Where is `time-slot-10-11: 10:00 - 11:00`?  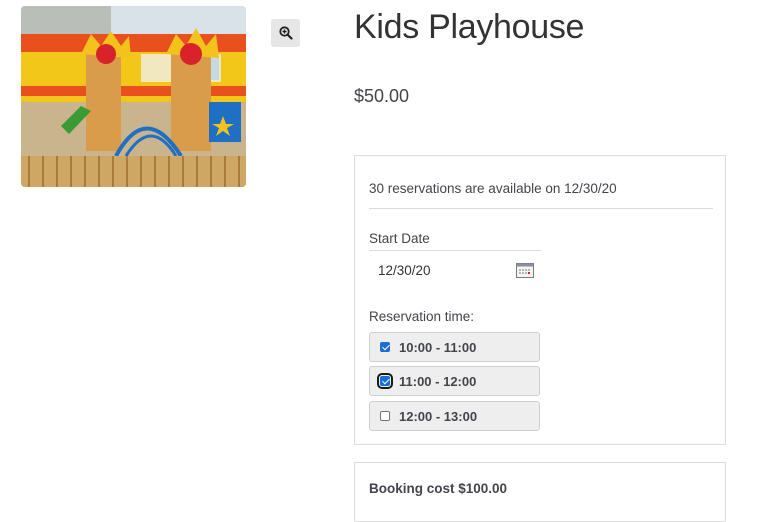
time-slot-10-11: 10:00 - 11:00 is located at coordinates (454, 347).